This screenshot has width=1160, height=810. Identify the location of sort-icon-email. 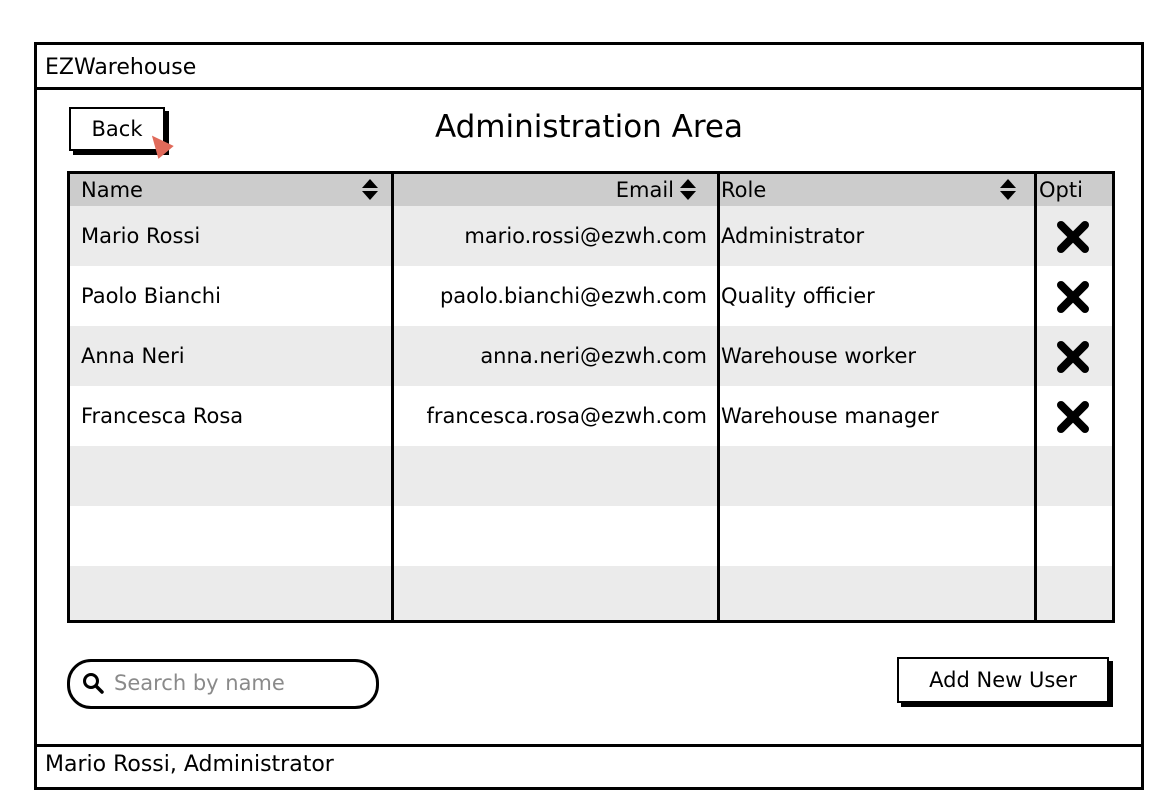
(688, 190).